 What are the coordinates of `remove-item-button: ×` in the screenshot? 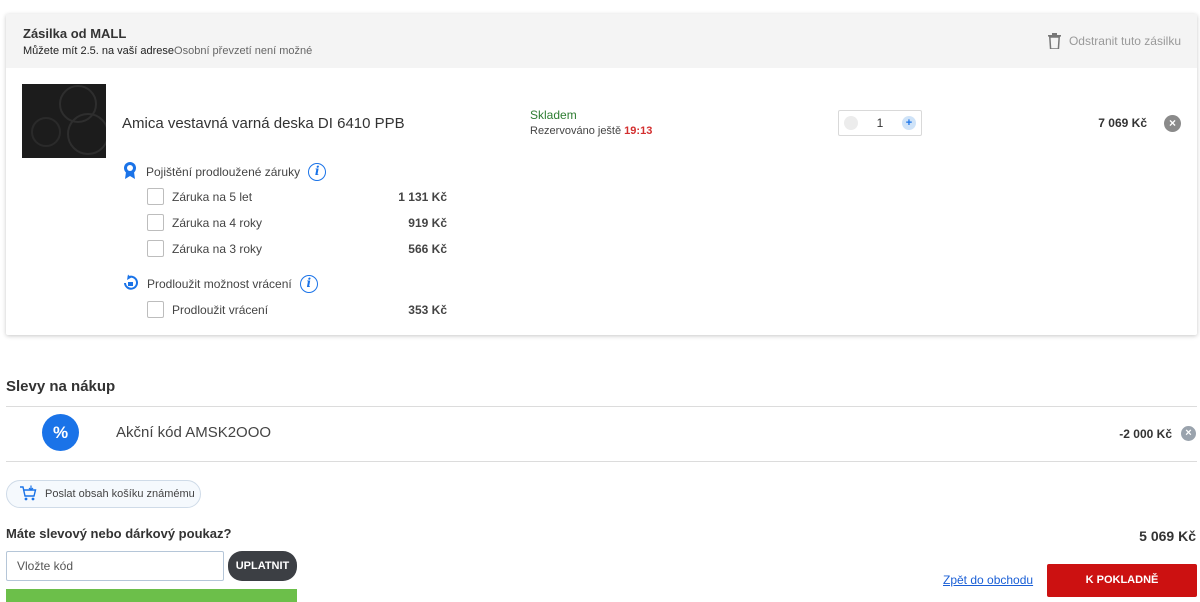 It's located at (1172, 123).